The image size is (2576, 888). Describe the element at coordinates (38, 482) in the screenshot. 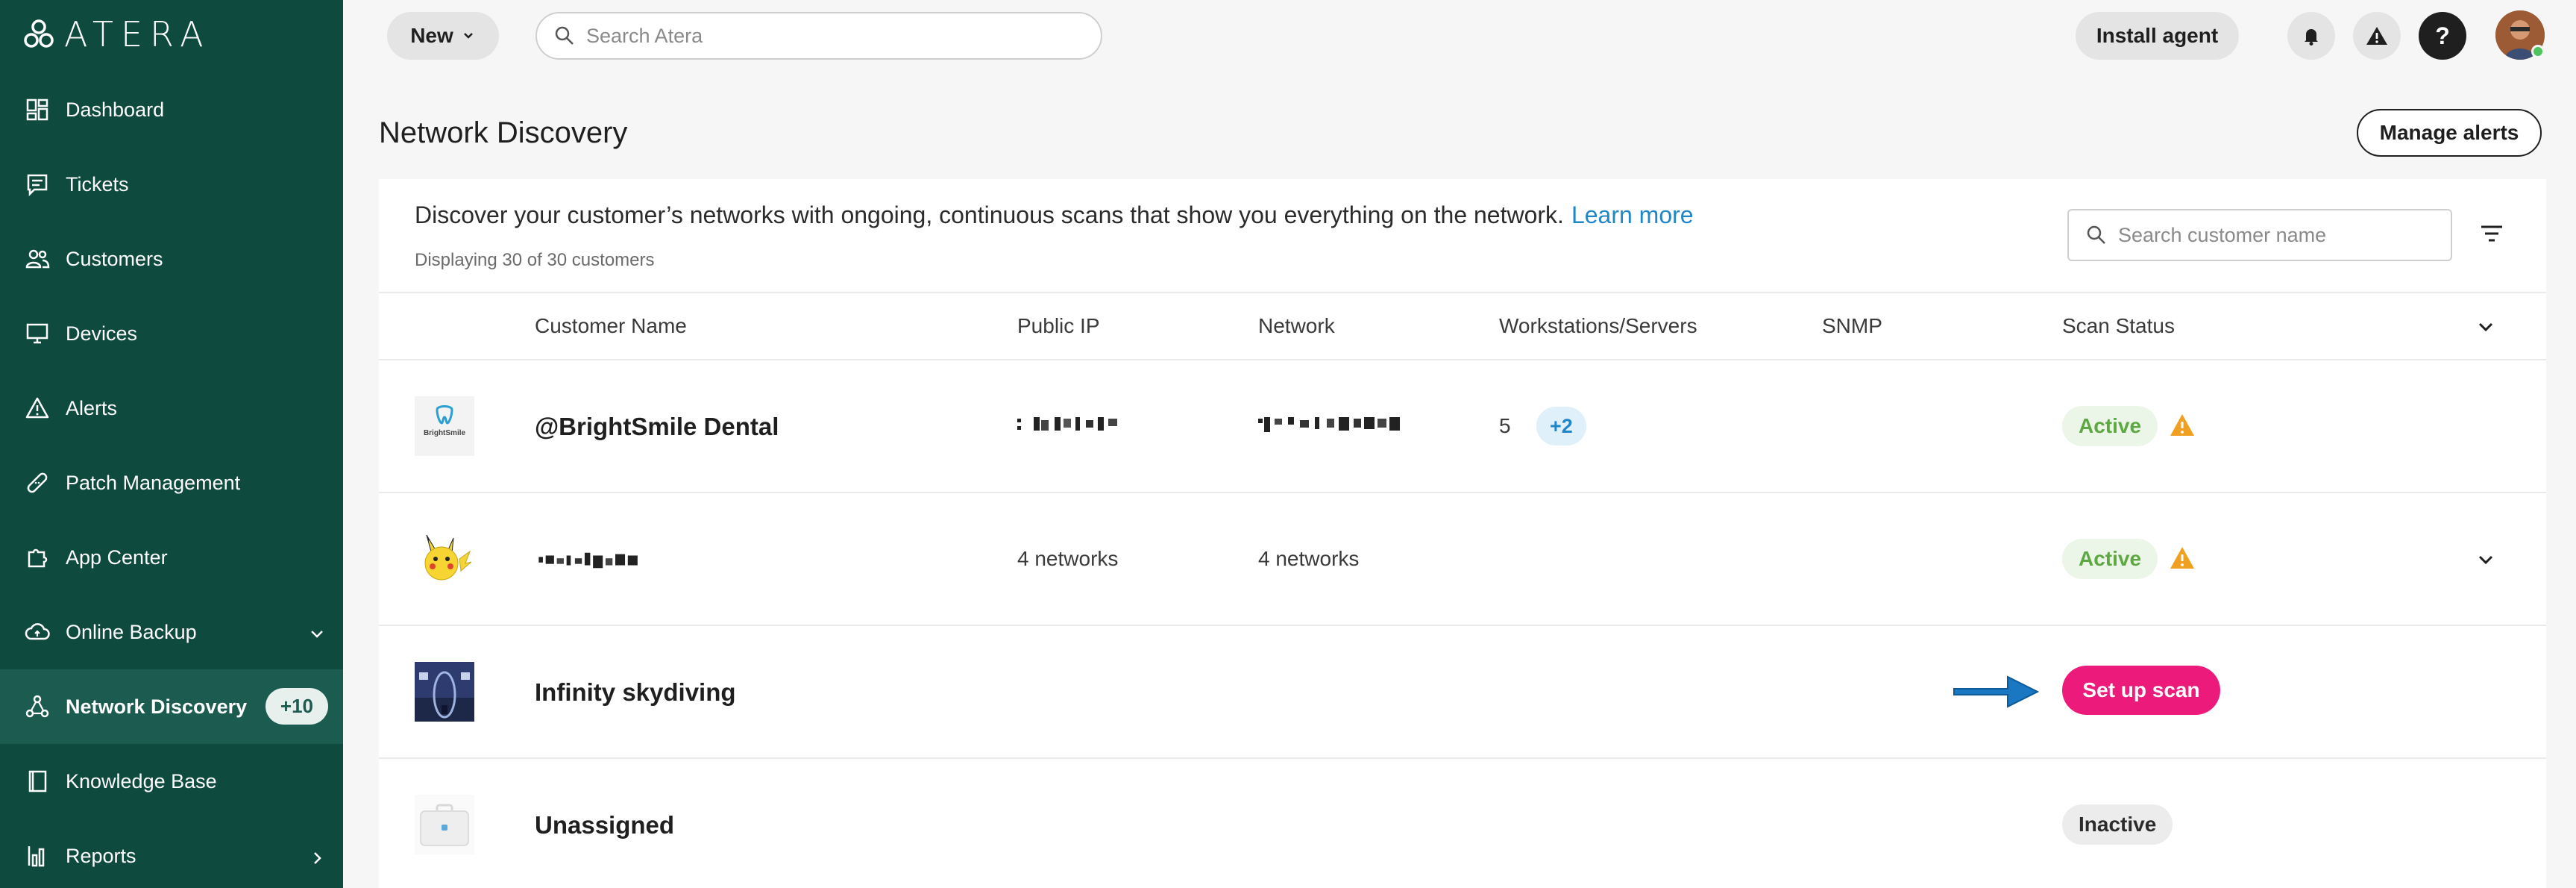

I see `patch-icon` at that location.